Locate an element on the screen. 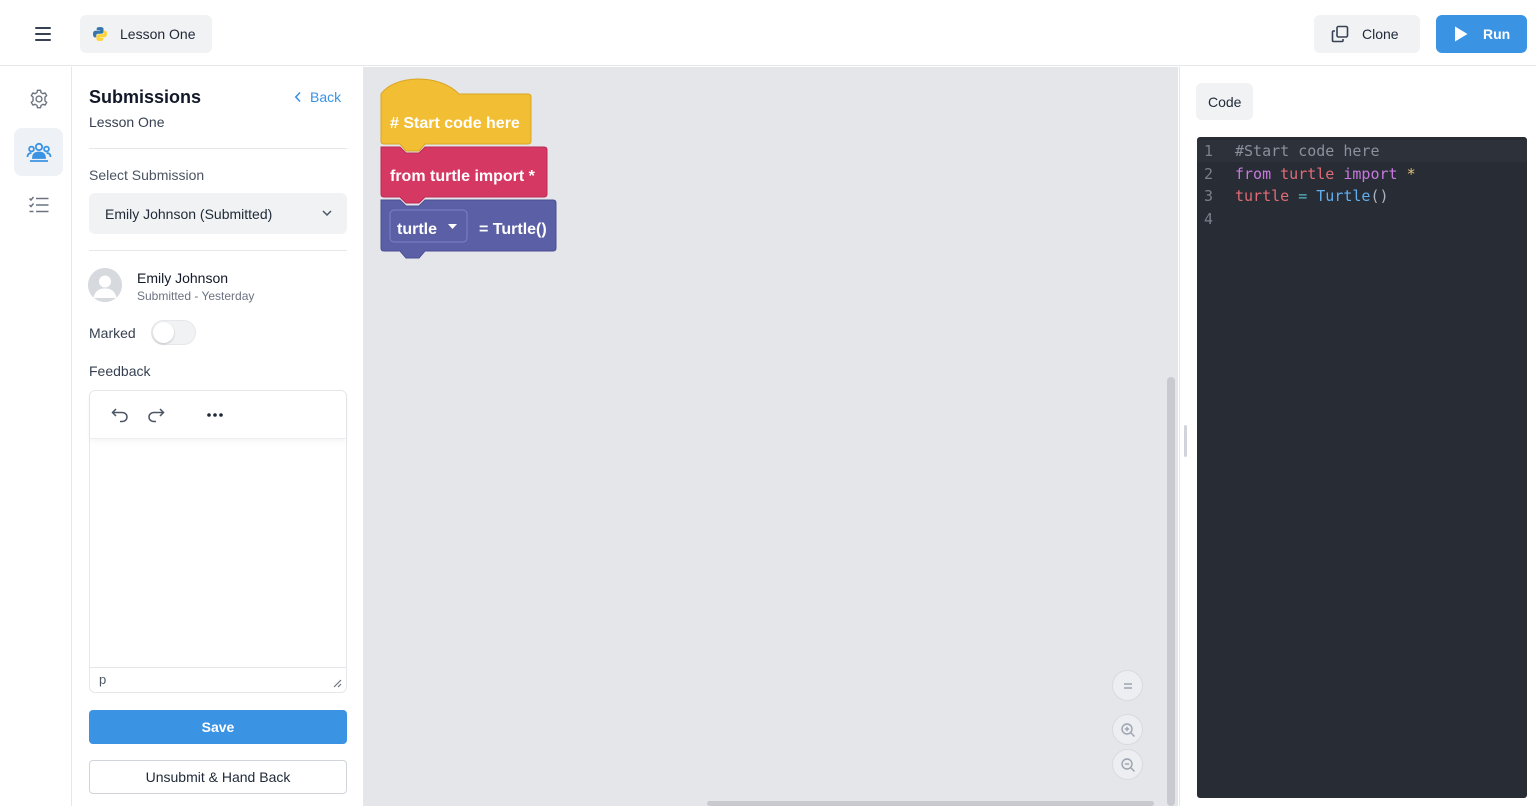 The width and height of the screenshot is (1536, 806). assignment-block: turtle = Turtle() is located at coordinates (468, 229).